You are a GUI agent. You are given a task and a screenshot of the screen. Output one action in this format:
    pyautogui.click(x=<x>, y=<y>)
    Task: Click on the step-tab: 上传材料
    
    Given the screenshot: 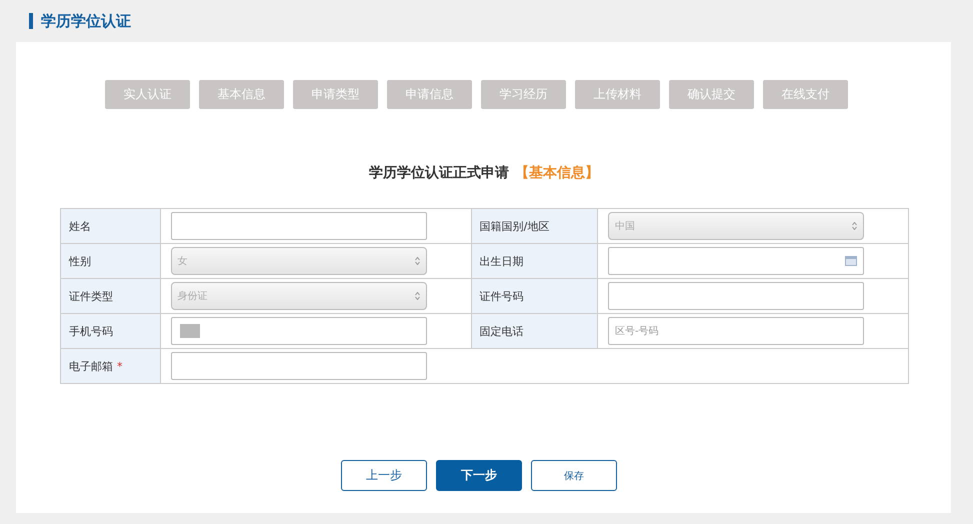 What is the action you would take?
    pyautogui.click(x=617, y=94)
    